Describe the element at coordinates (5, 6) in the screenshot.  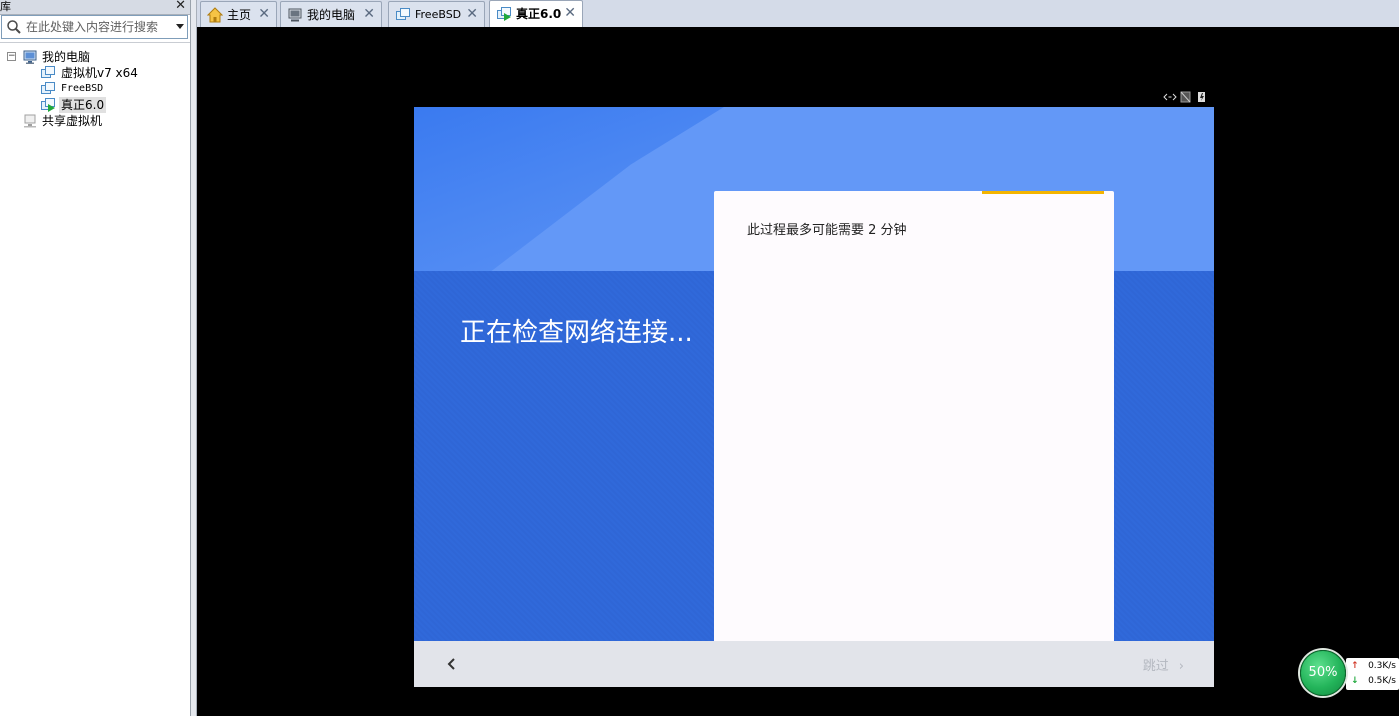
I see `library-title: 库` at that location.